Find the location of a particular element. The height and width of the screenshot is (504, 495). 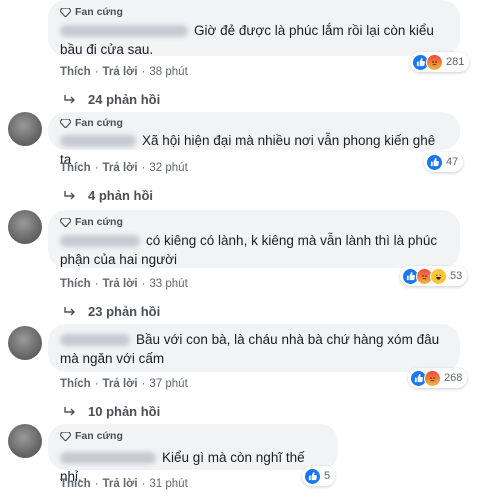

comment-actions: Thích · Trả lời · 37 phút is located at coordinates (124, 384).